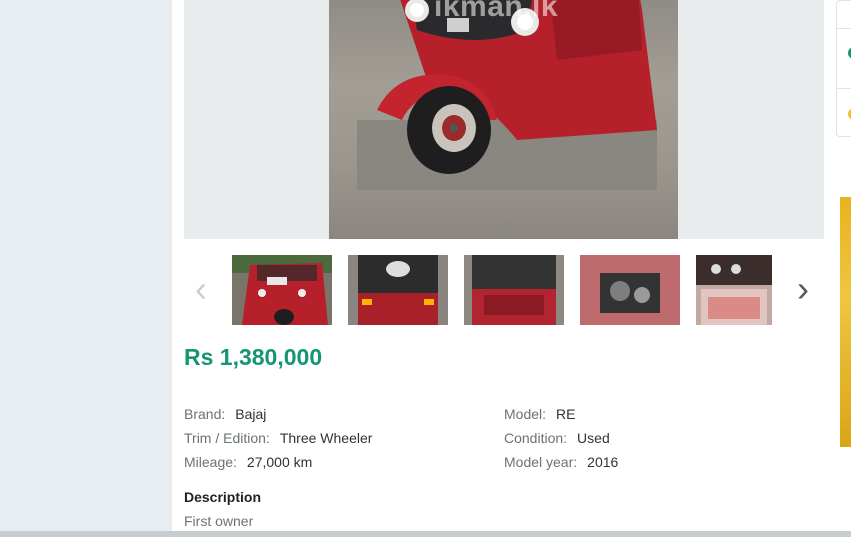  What do you see at coordinates (630, 290) in the screenshot?
I see `thumbnail-engine-view` at bounding box center [630, 290].